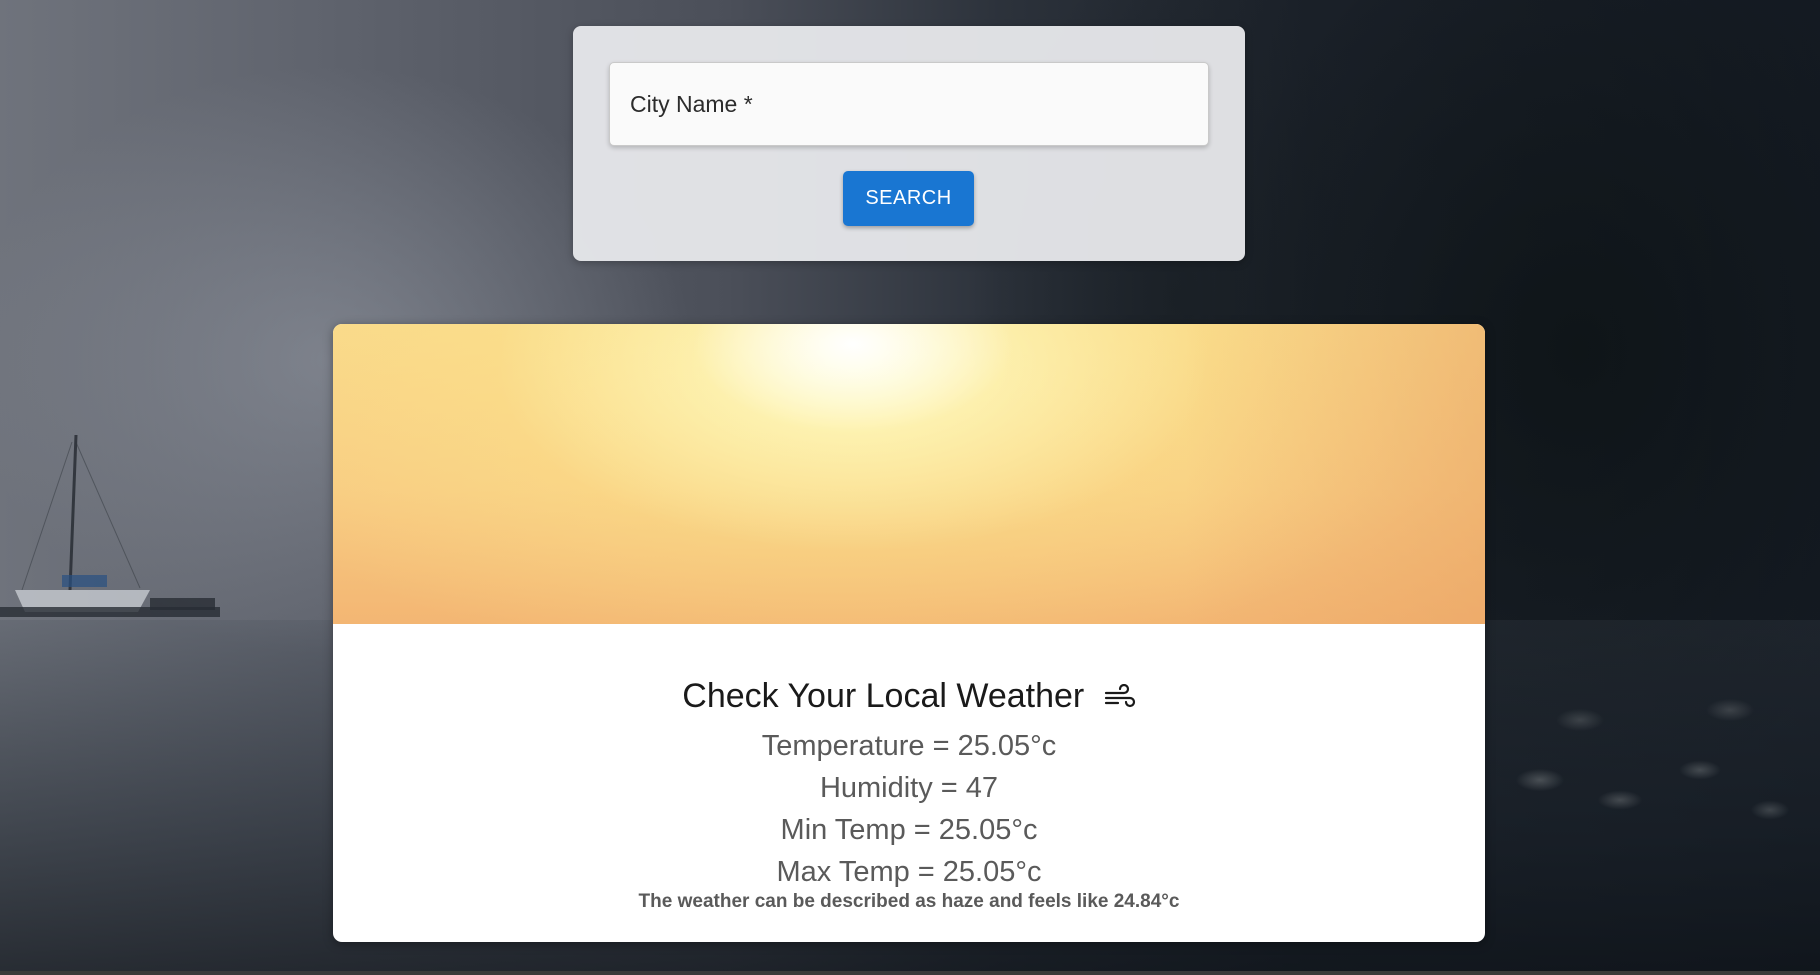 The height and width of the screenshot is (975, 1820). I want to click on search-card: SEARCH, so click(909, 143).